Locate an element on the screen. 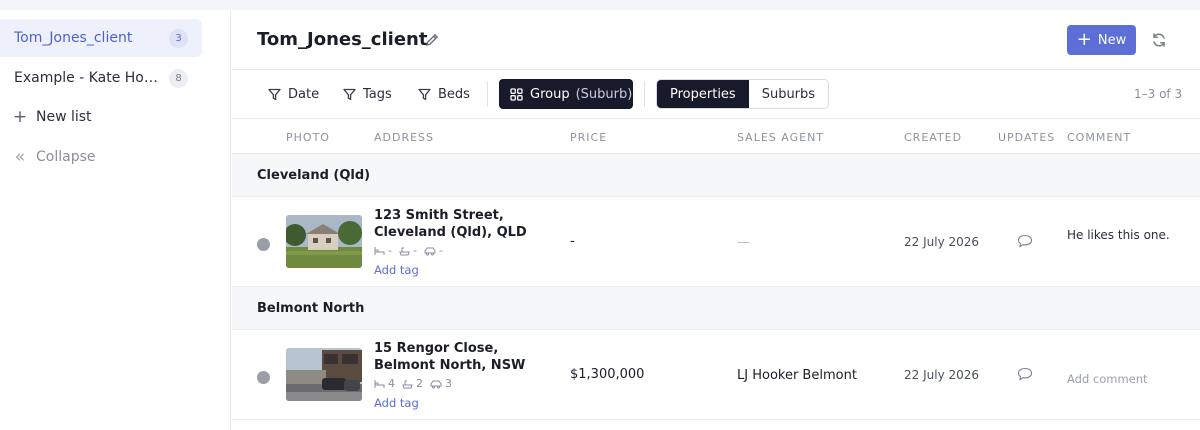 The image size is (1200, 430). beds-feature: 4 is located at coordinates (384, 383).